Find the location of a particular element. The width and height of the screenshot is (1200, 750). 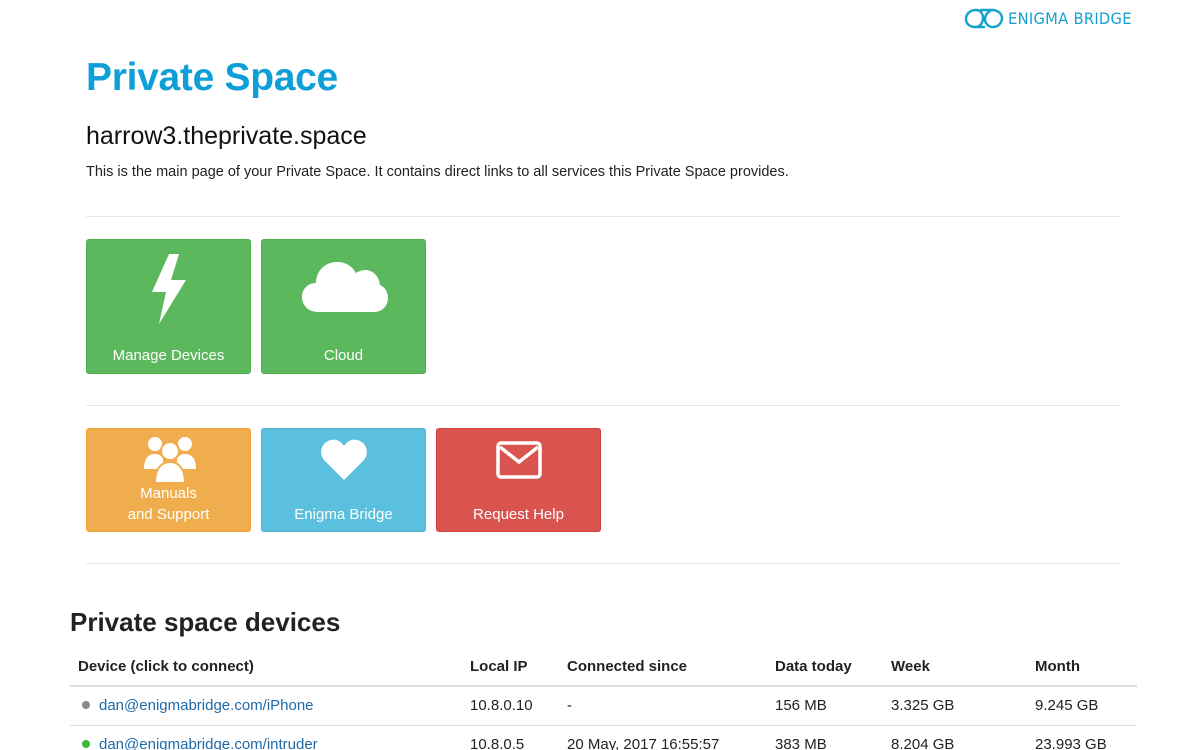

envelope-icon is located at coordinates (519, 460).